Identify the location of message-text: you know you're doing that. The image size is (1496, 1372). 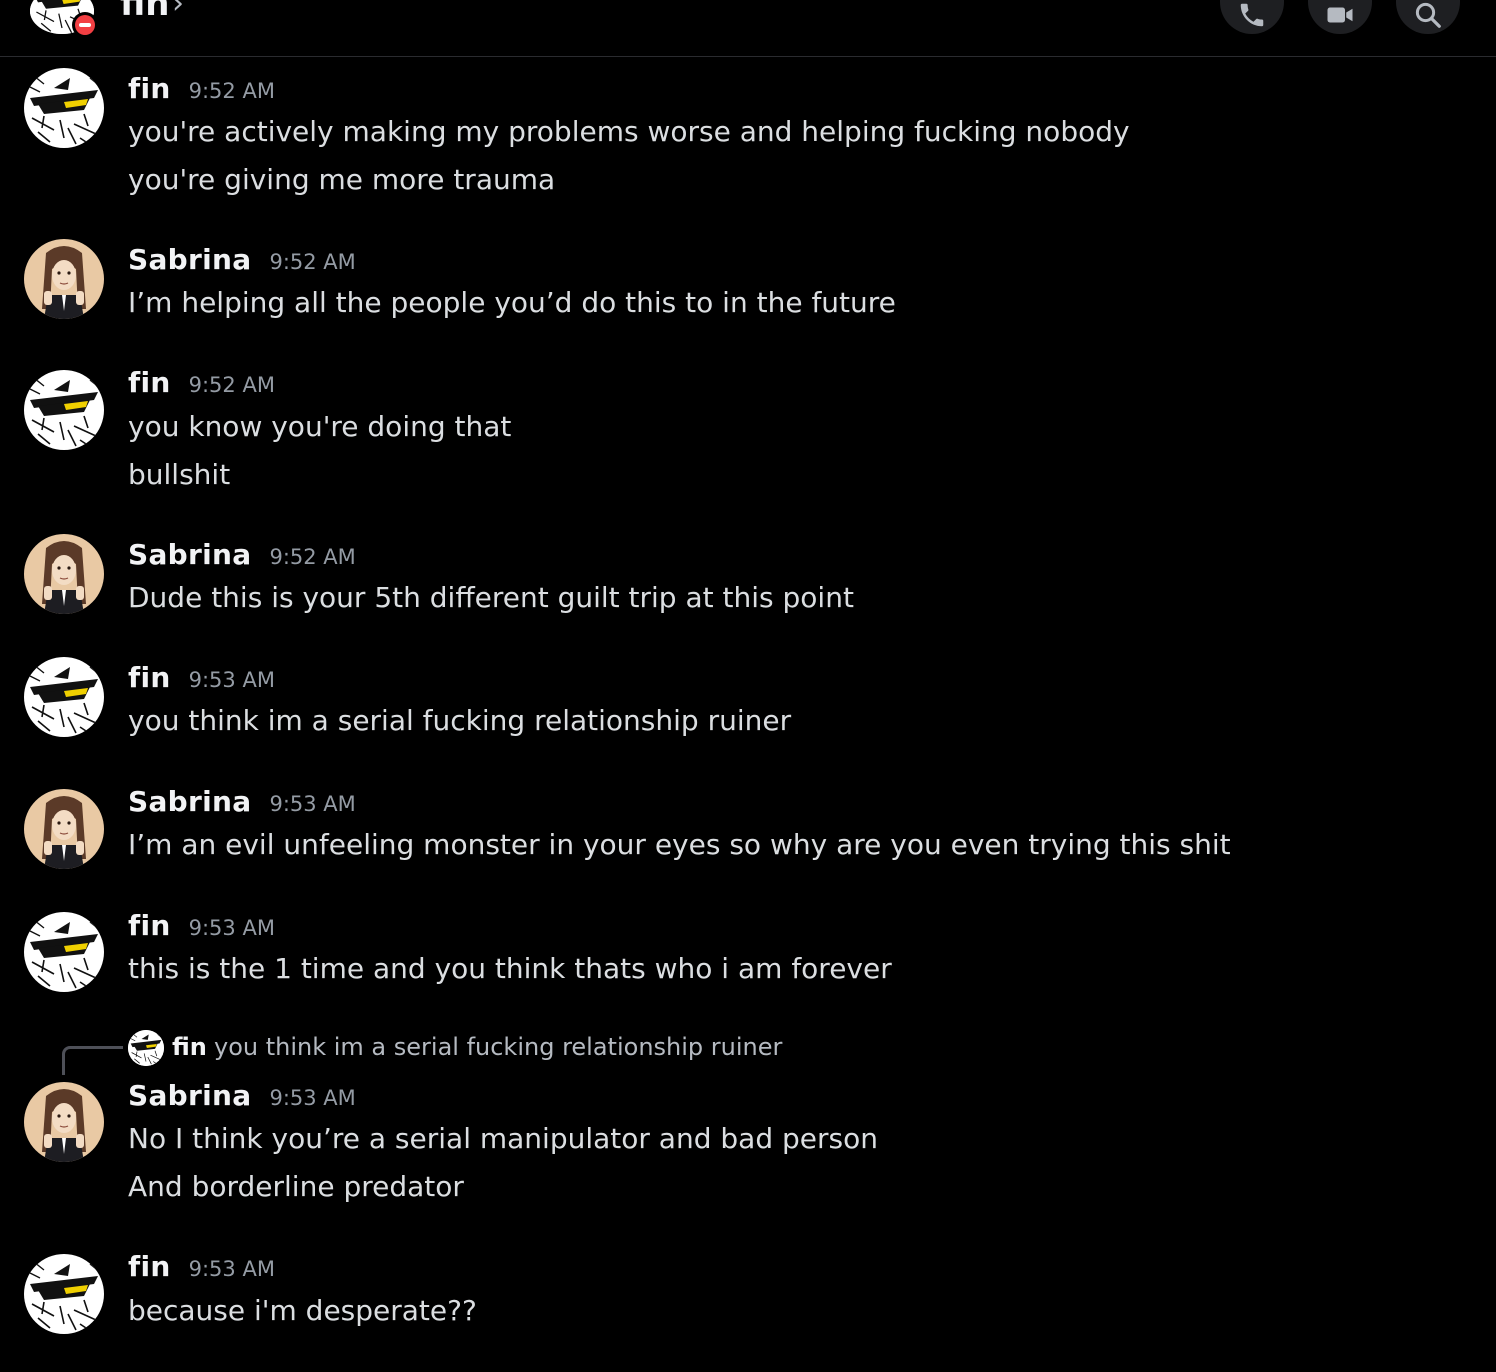
(320, 426).